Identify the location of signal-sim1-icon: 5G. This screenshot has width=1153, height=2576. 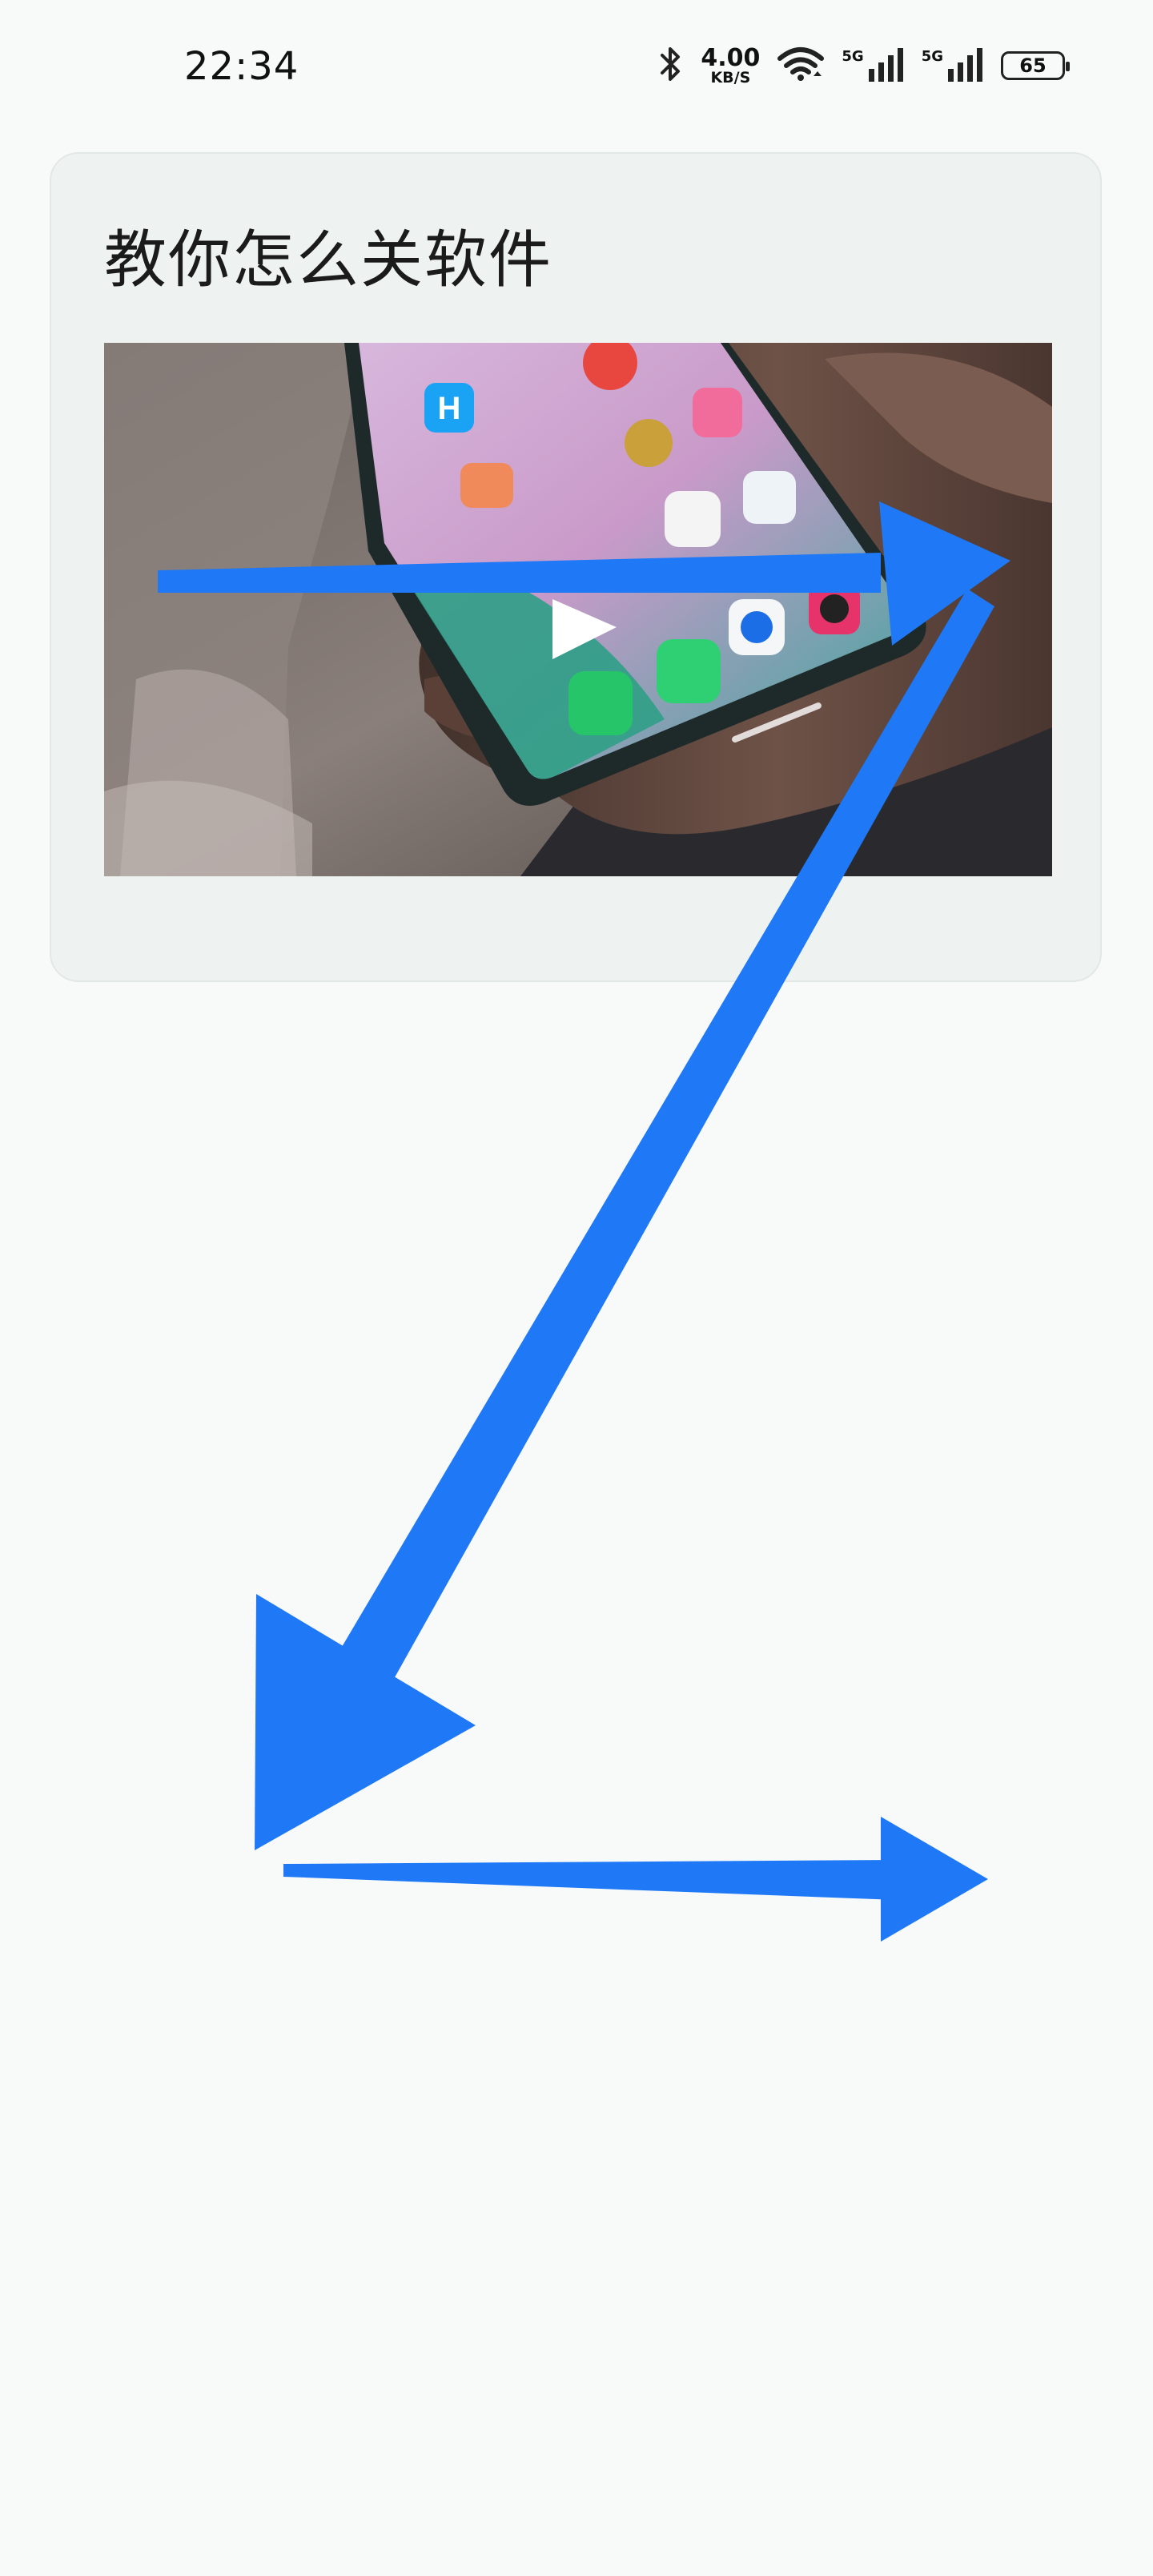
(873, 65).